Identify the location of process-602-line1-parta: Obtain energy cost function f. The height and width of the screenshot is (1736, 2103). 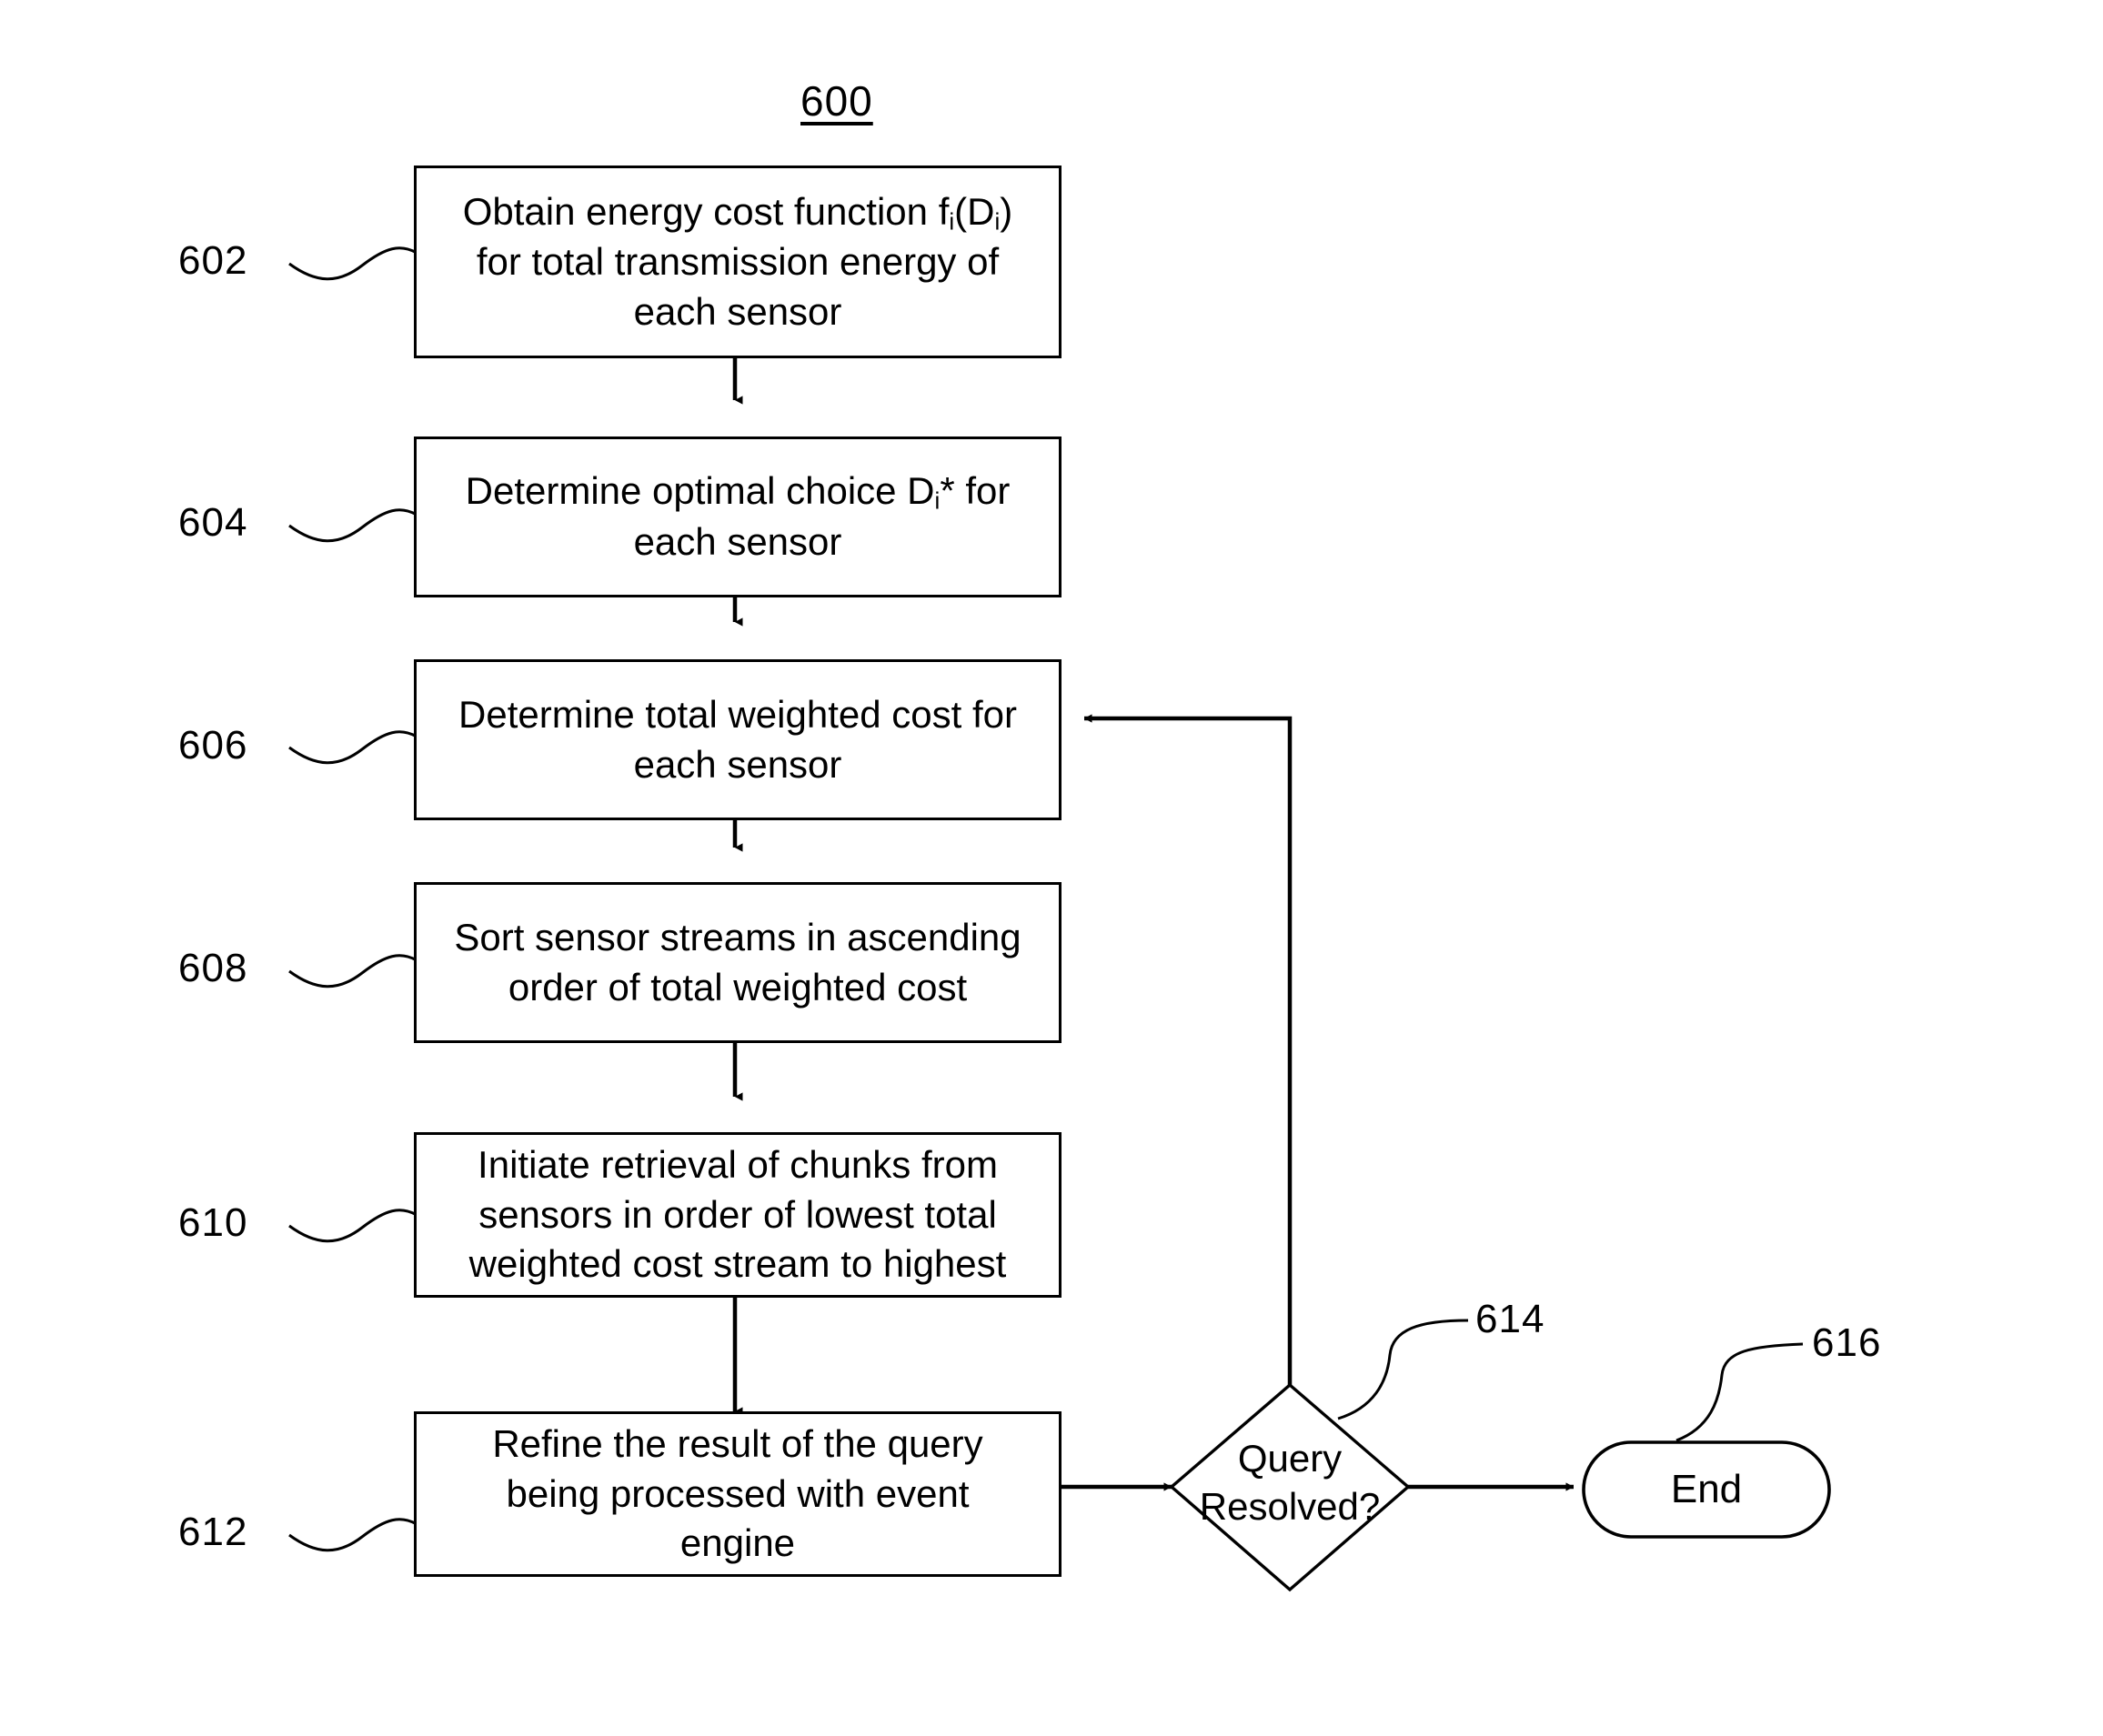
(706, 211).